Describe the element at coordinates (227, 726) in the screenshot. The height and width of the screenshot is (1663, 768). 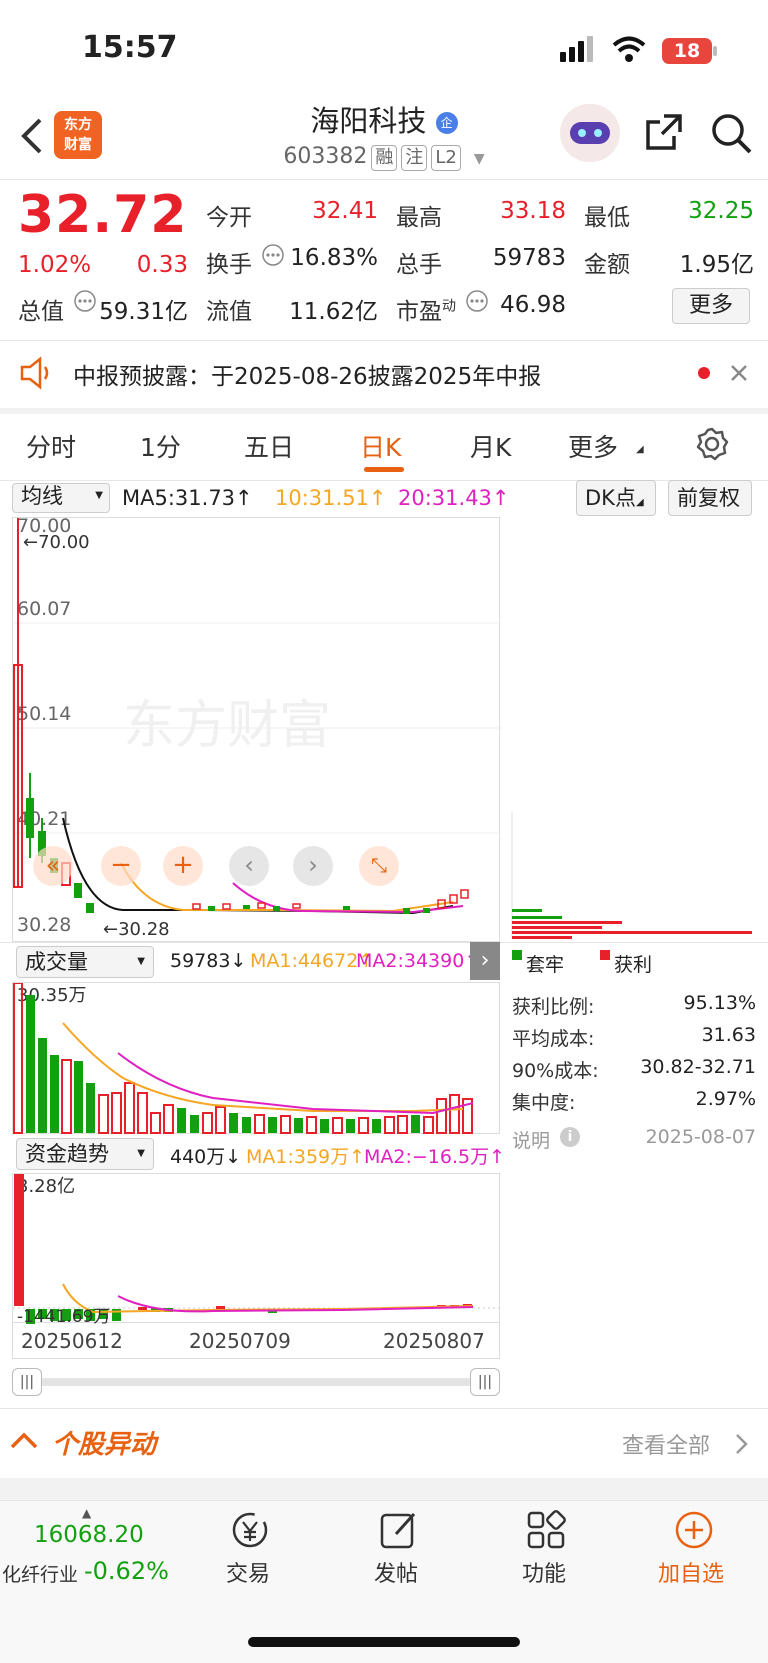
I see `watermark: 东方财富` at that location.